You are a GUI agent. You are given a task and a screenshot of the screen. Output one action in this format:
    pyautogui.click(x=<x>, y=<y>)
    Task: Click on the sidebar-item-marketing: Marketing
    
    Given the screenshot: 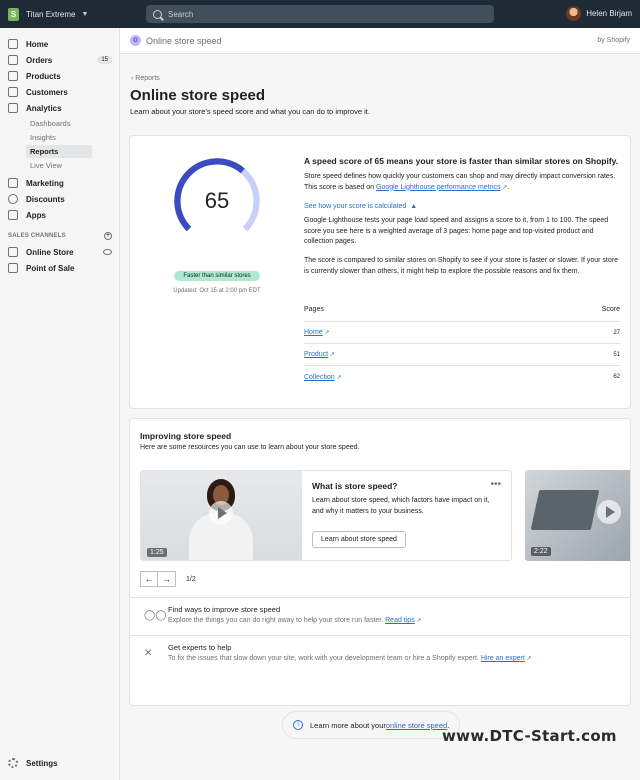 What is the action you would take?
    pyautogui.click(x=60, y=183)
    